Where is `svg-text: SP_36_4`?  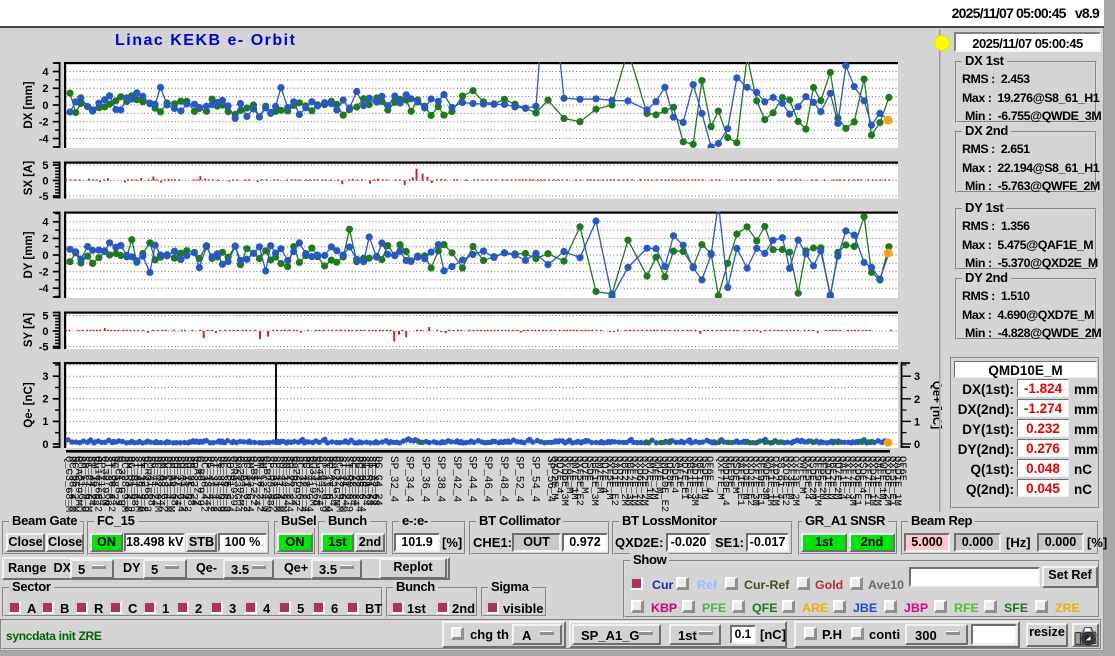
svg-text: SP_36_4 is located at coordinates (424, 479).